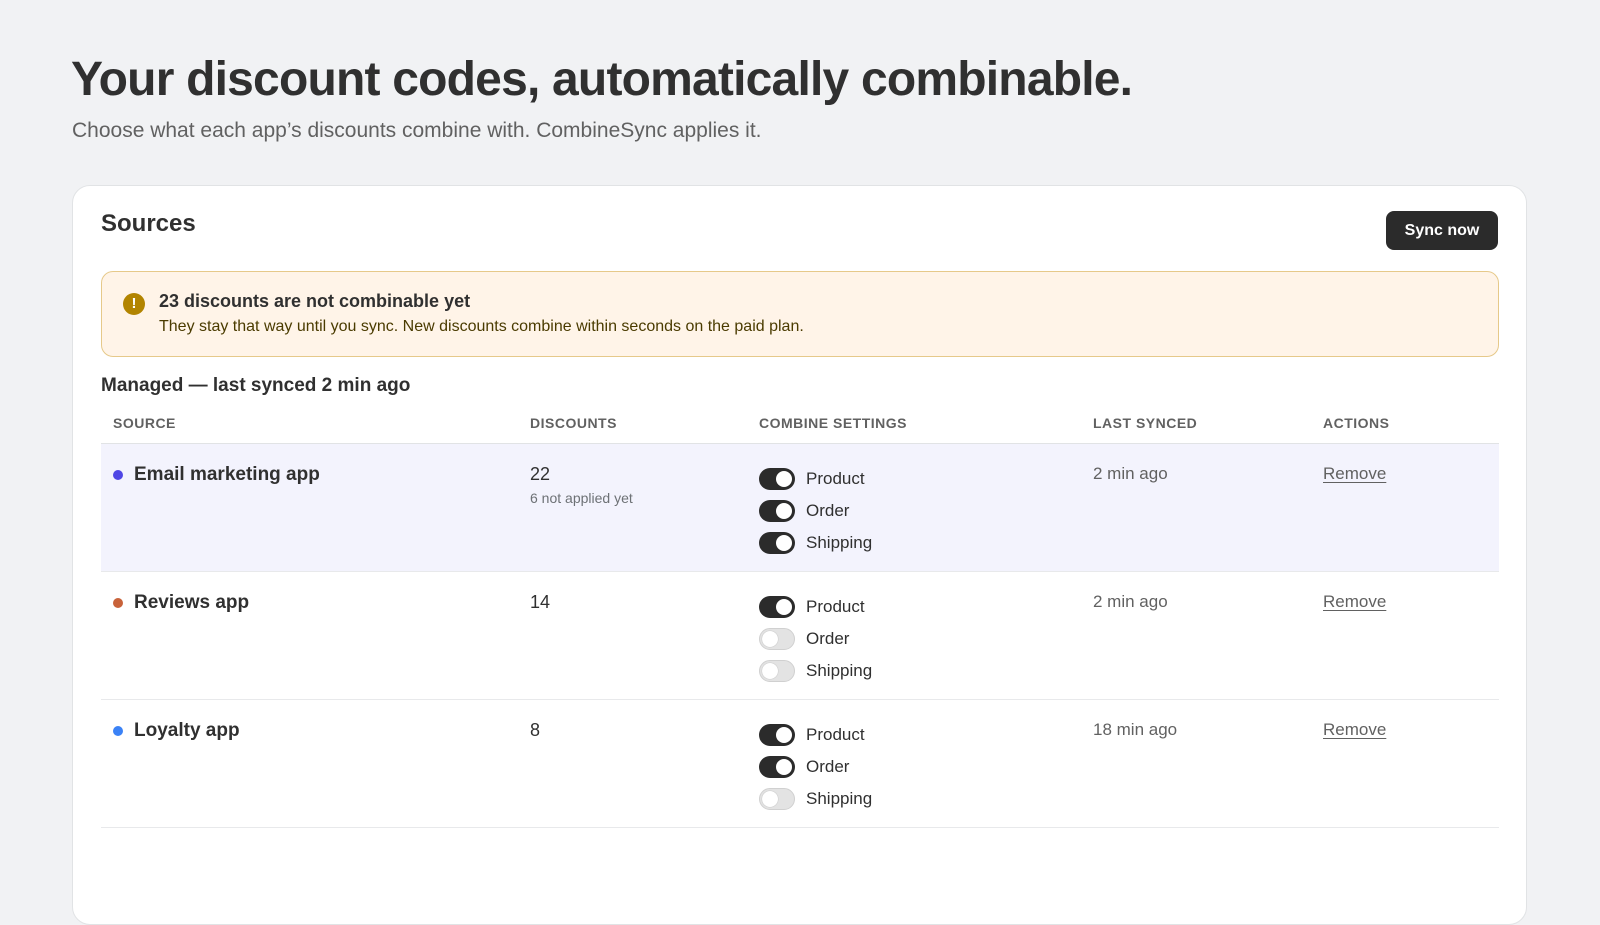 This screenshot has height=925, width=1600. I want to click on discount-count: 14, so click(540, 602).